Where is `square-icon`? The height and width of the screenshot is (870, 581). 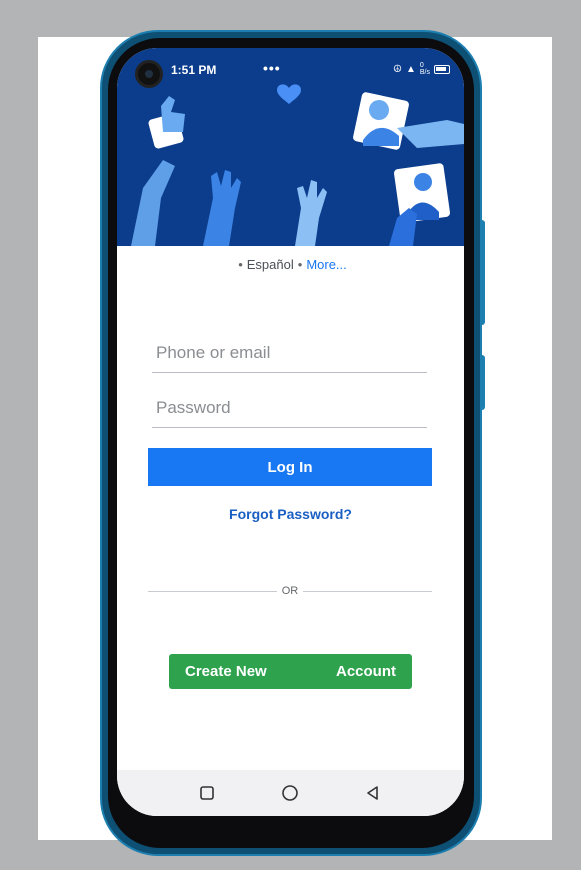 square-icon is located at coordinates (207, 793).